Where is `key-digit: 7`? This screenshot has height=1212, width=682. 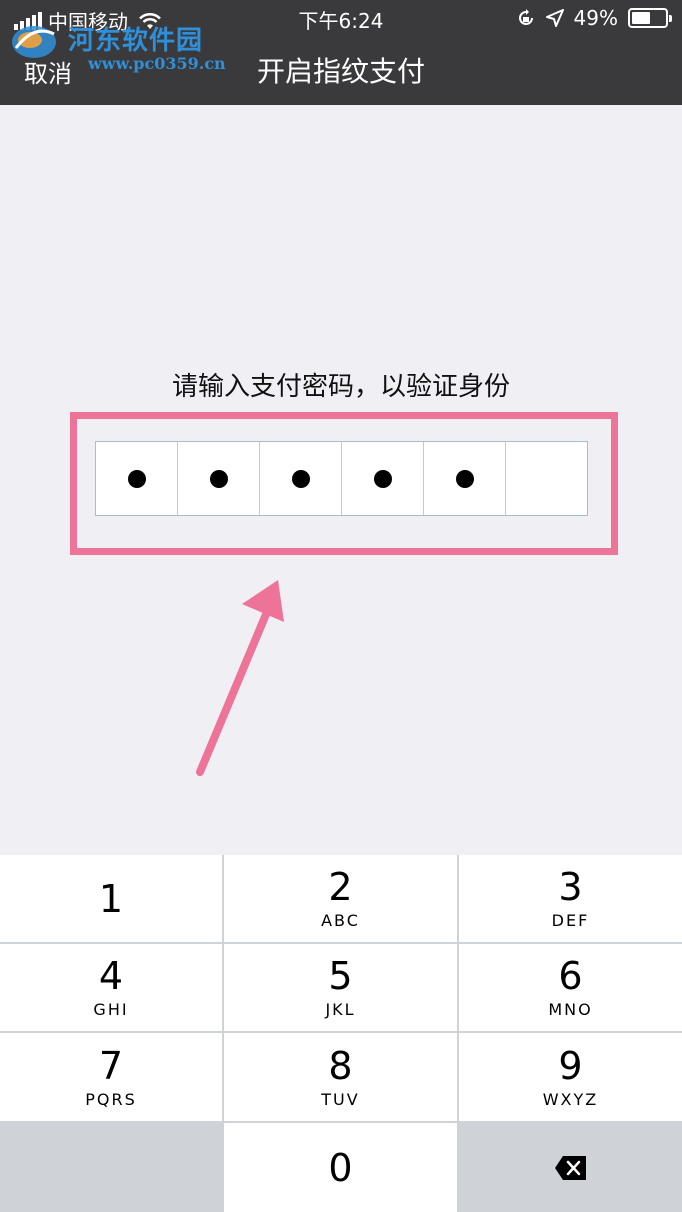
key-digit: 7 is located at coordinates (111, 1065).